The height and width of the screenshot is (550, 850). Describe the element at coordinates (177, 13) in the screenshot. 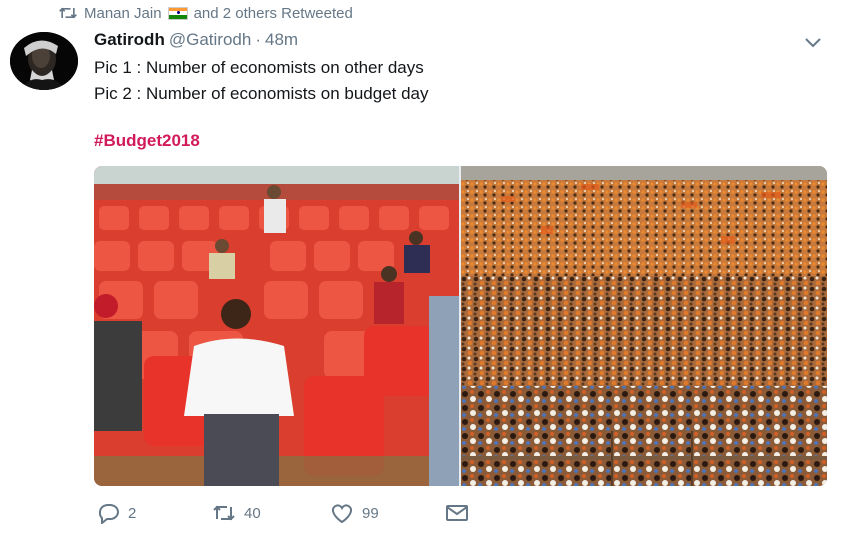

I see `india-flag-icon` at that location.